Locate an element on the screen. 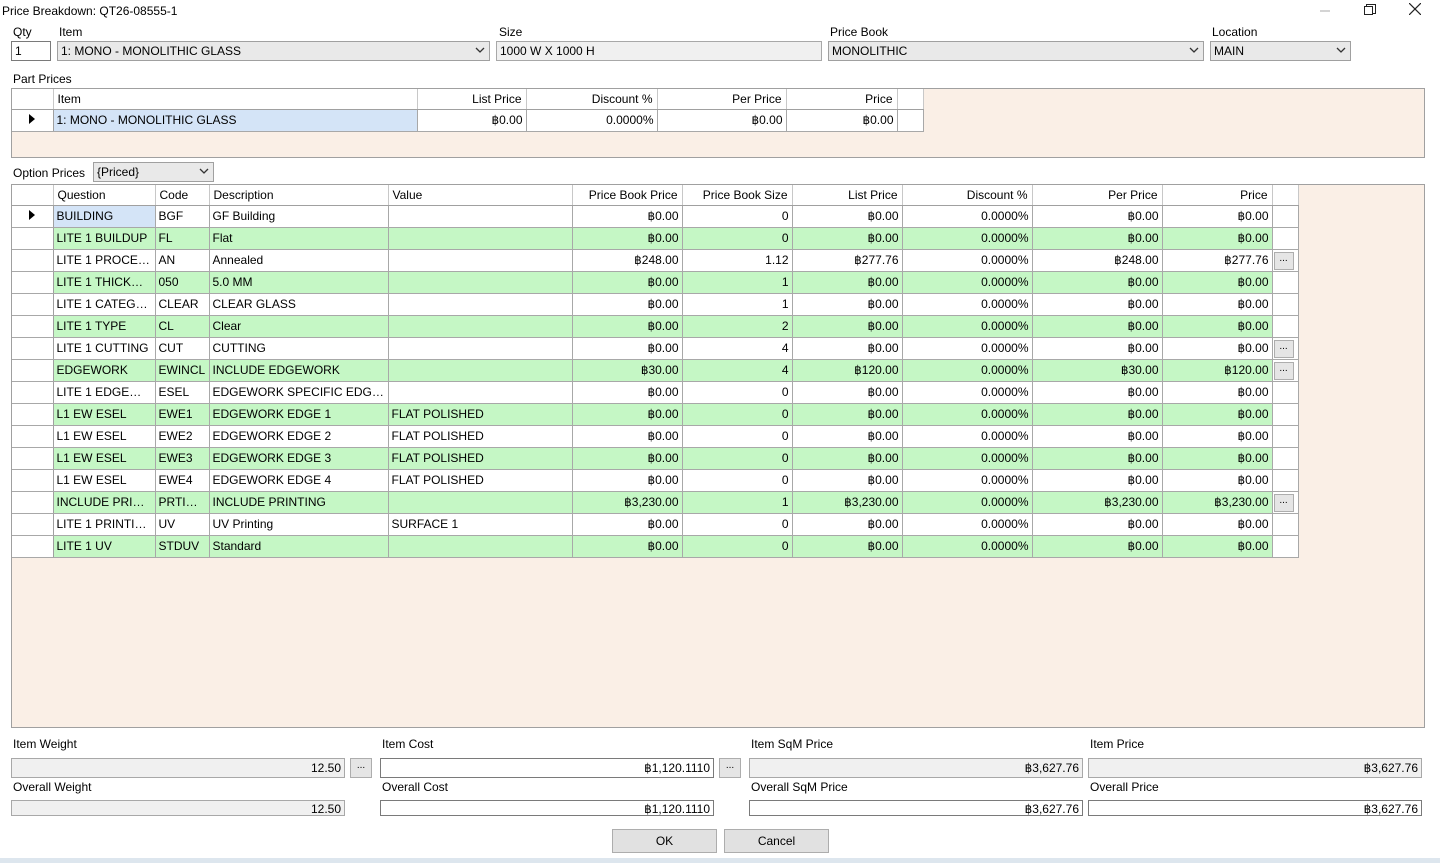  cell-pb-price: ฿3,230.00 is located at coordinates (627, 502).